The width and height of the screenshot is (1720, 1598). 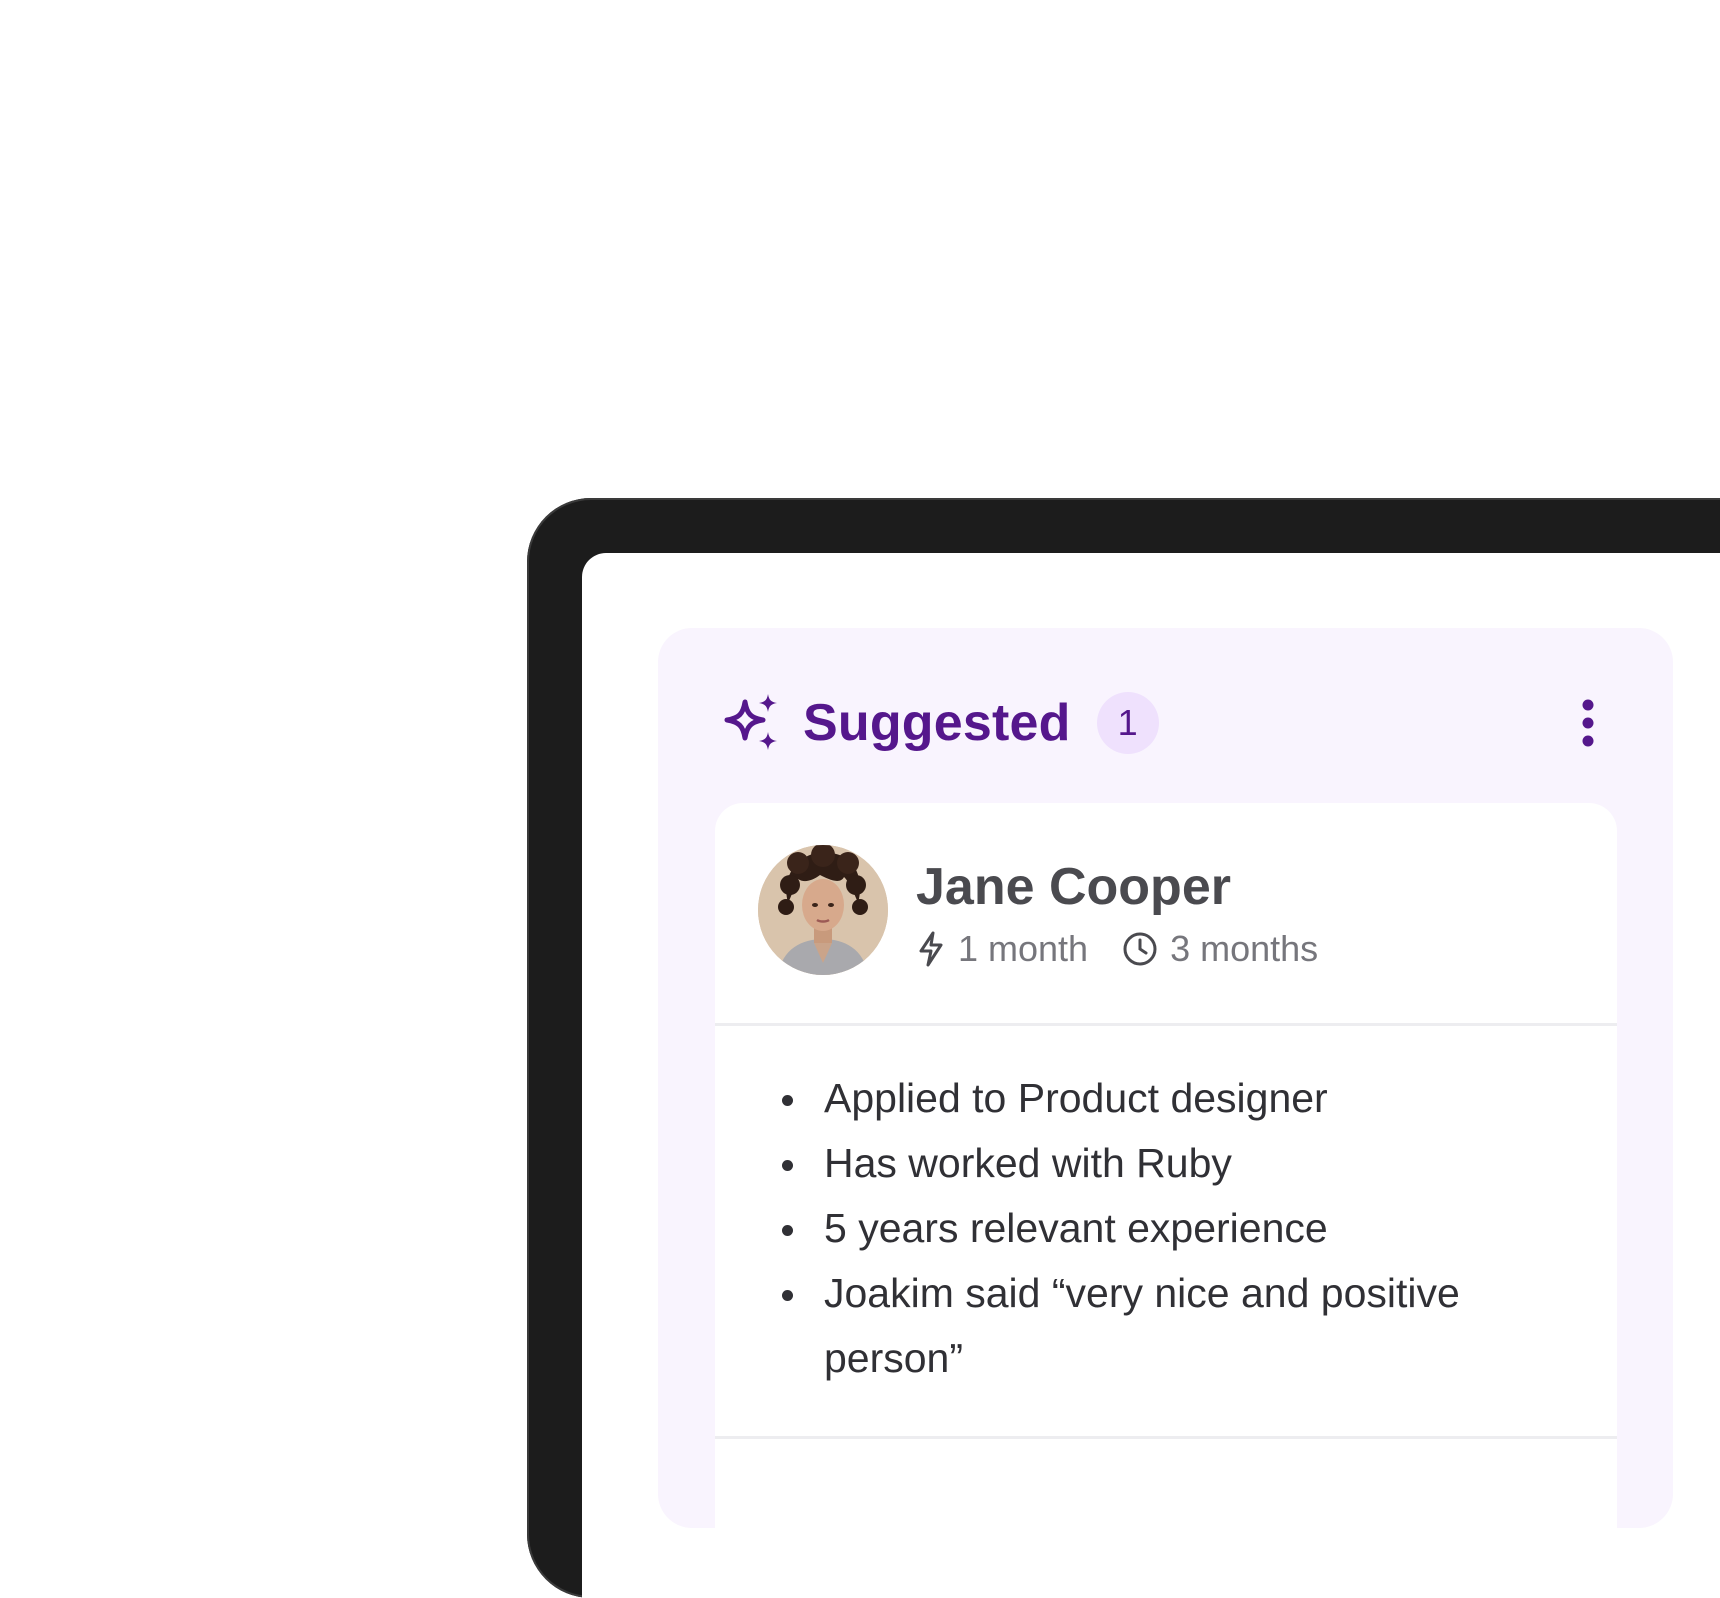 What do you see at coordinates (1127, 723) in the screenshot?
I see `count-badge: 1` at bounding box center [1127, 723].